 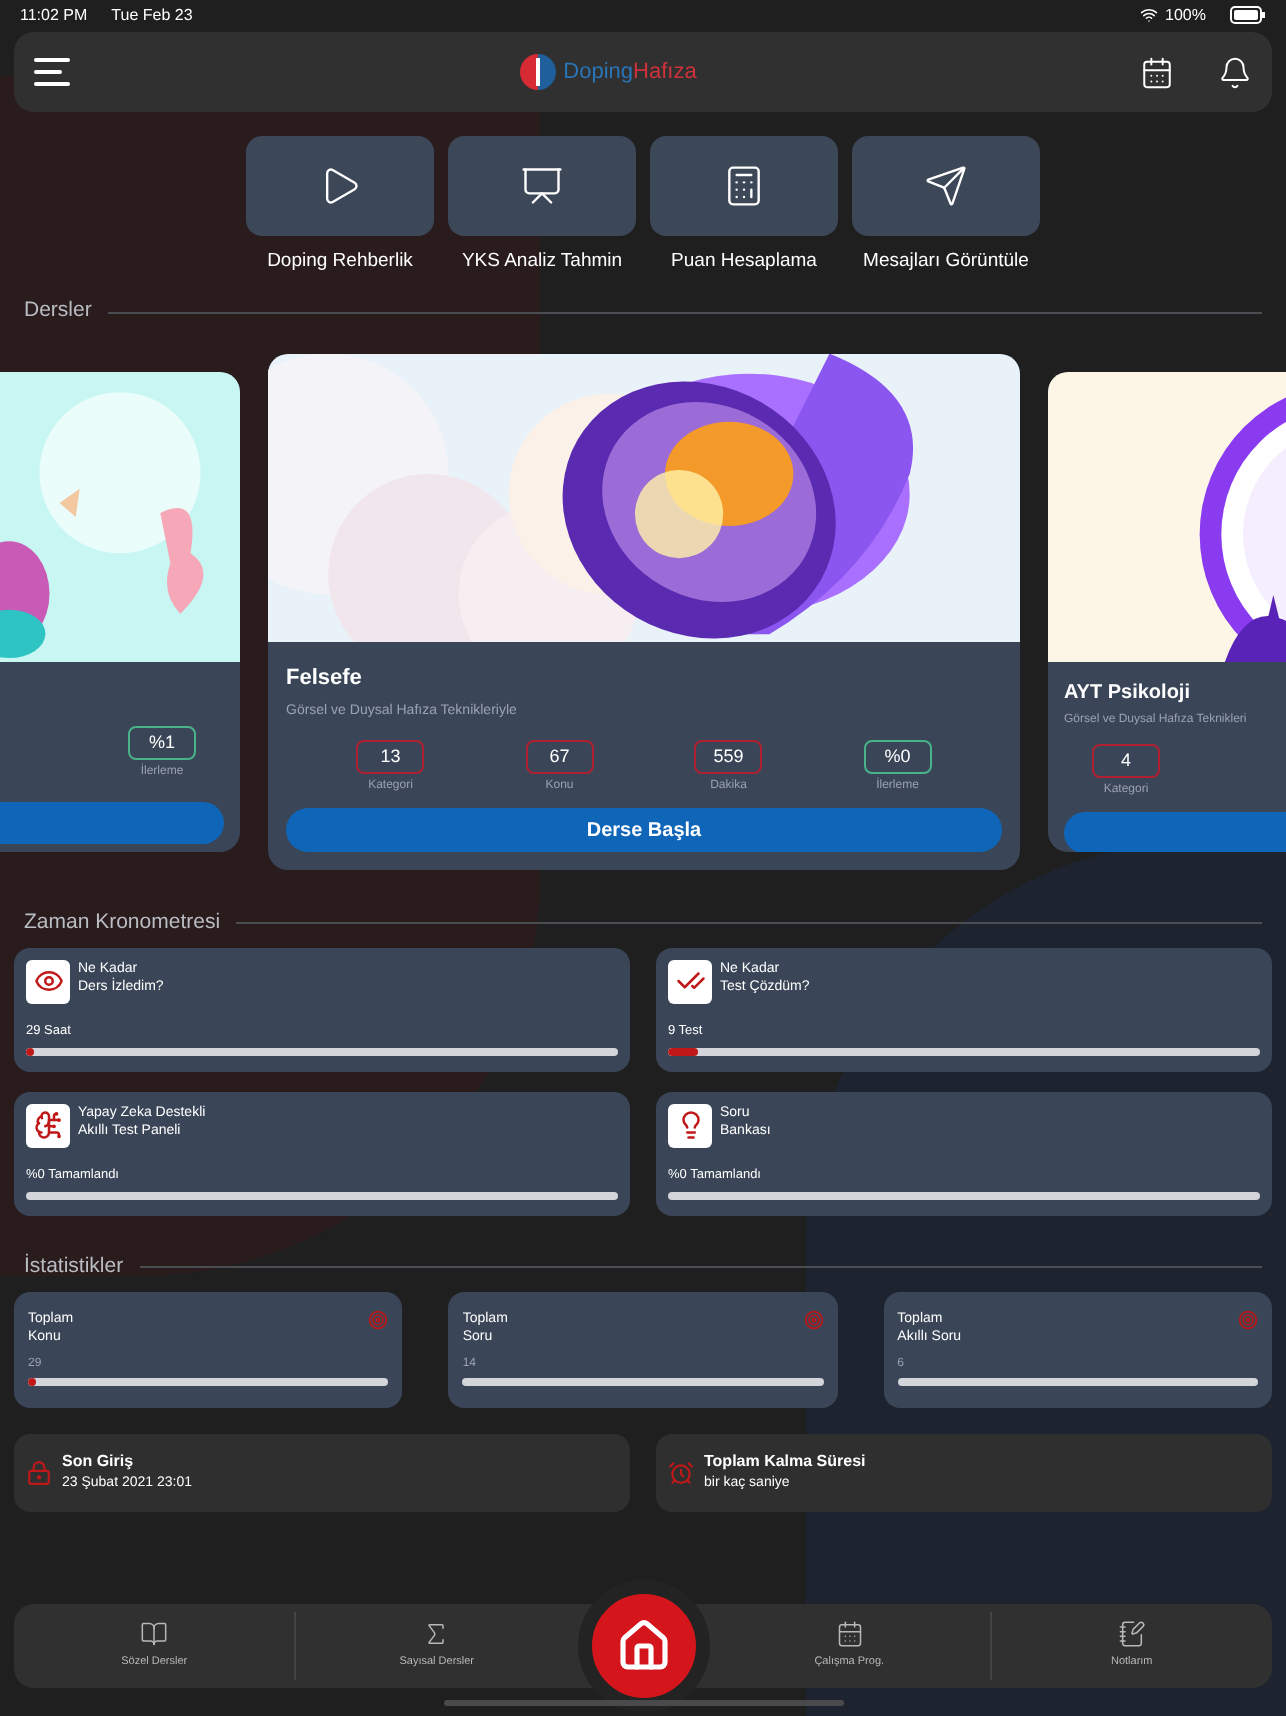 I want to click on stat-value: %0, so click(x=897, y=757).